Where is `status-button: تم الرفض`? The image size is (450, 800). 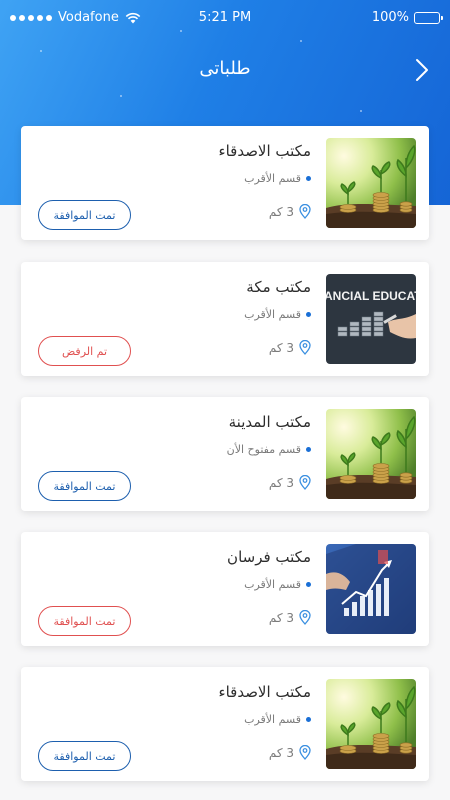 status-button: تم الرفض is located at coordinates (84, 351).